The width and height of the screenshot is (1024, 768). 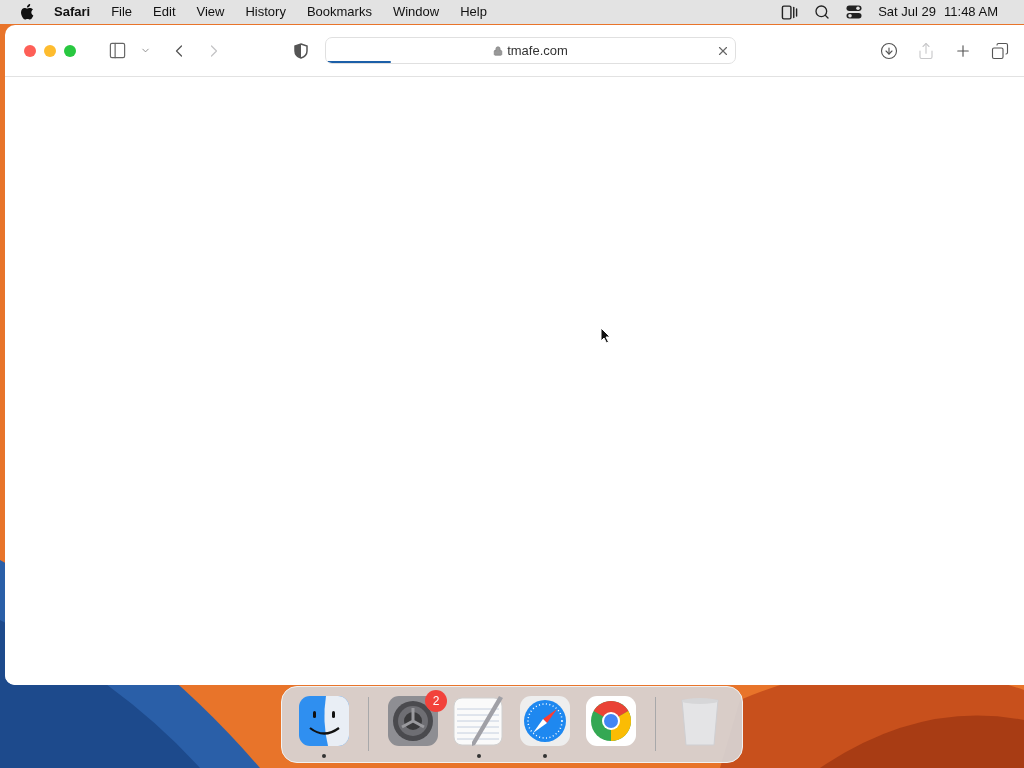 What do you see at coordinates (498, 50) in the screenshot?
I see `lock-icon` at bounding box center [498, 50].